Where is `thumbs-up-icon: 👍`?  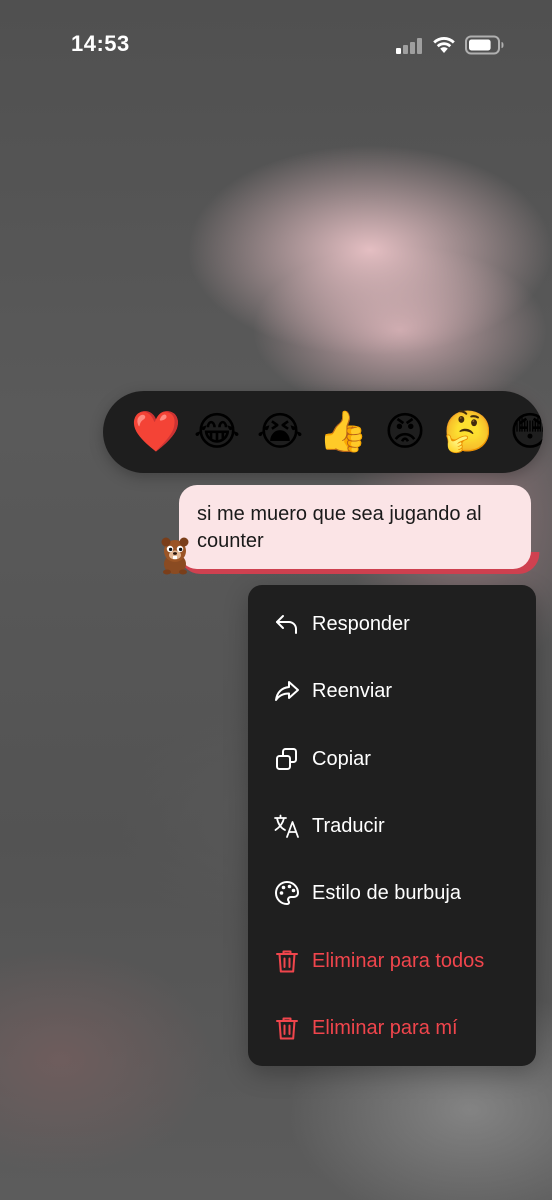
thumbs-up-icon: 👍 is located at coordinates (343, 432).